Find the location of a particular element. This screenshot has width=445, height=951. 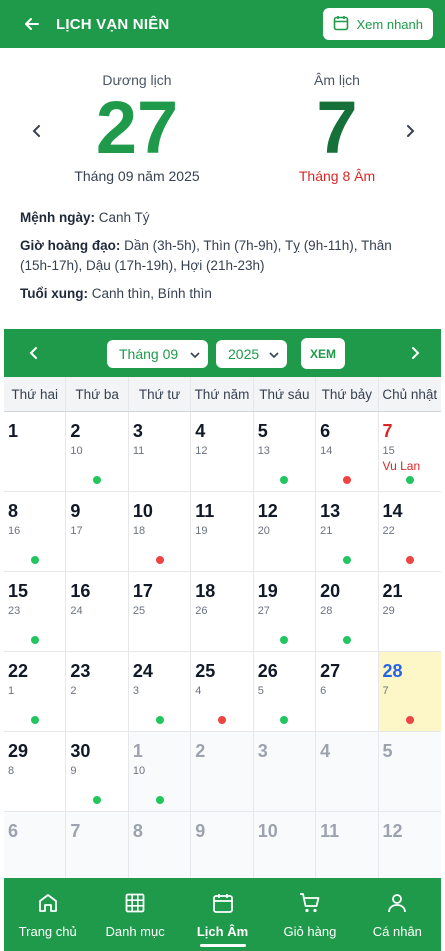

page-title: LỊCH VẠN NIÊN is located at coordinates (113, 24).